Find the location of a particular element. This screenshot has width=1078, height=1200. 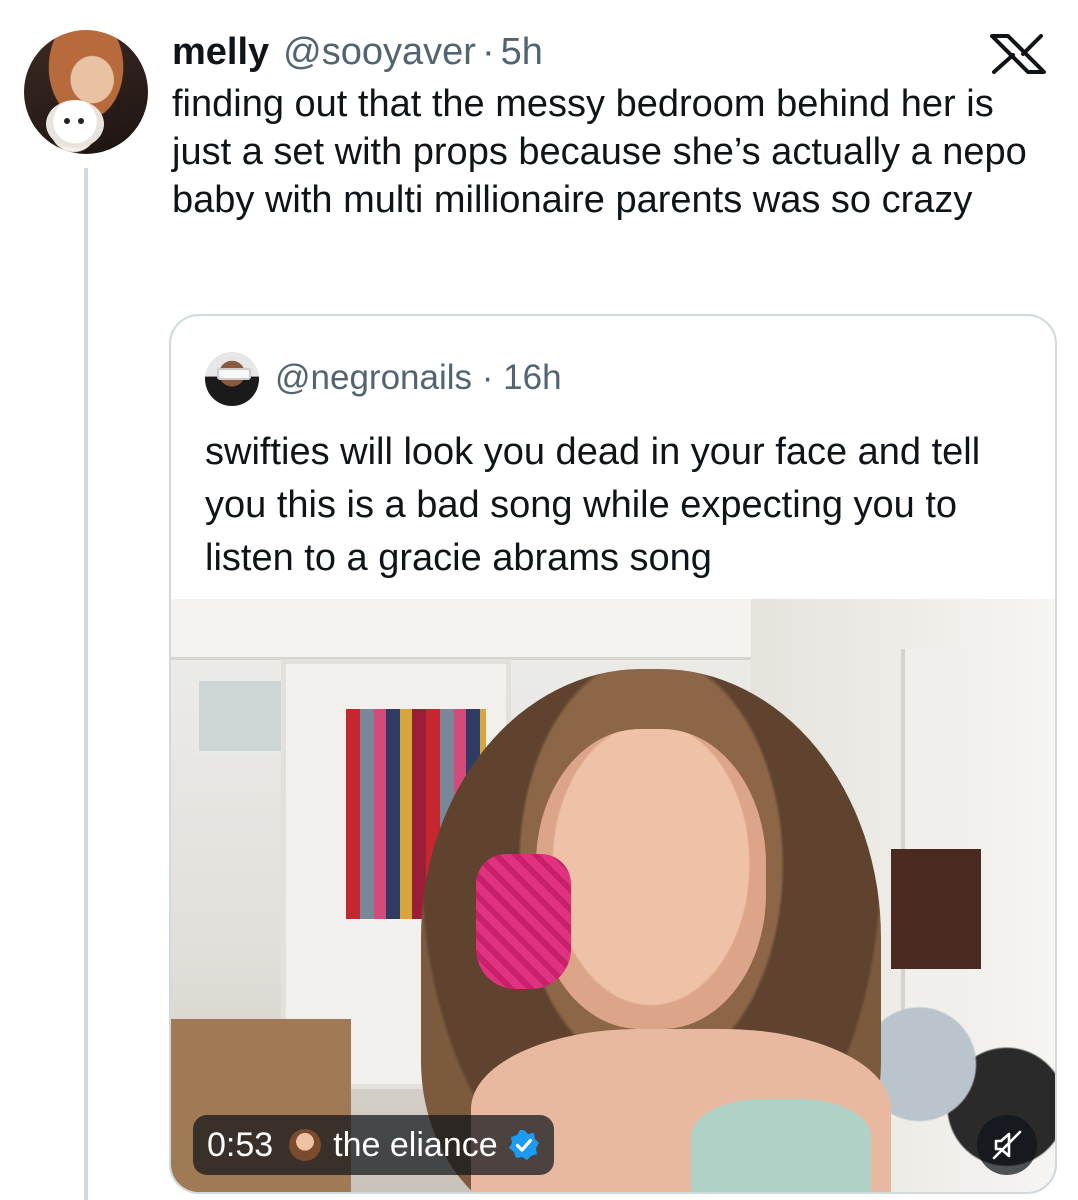

video-window is located at coordinates (243, 716).